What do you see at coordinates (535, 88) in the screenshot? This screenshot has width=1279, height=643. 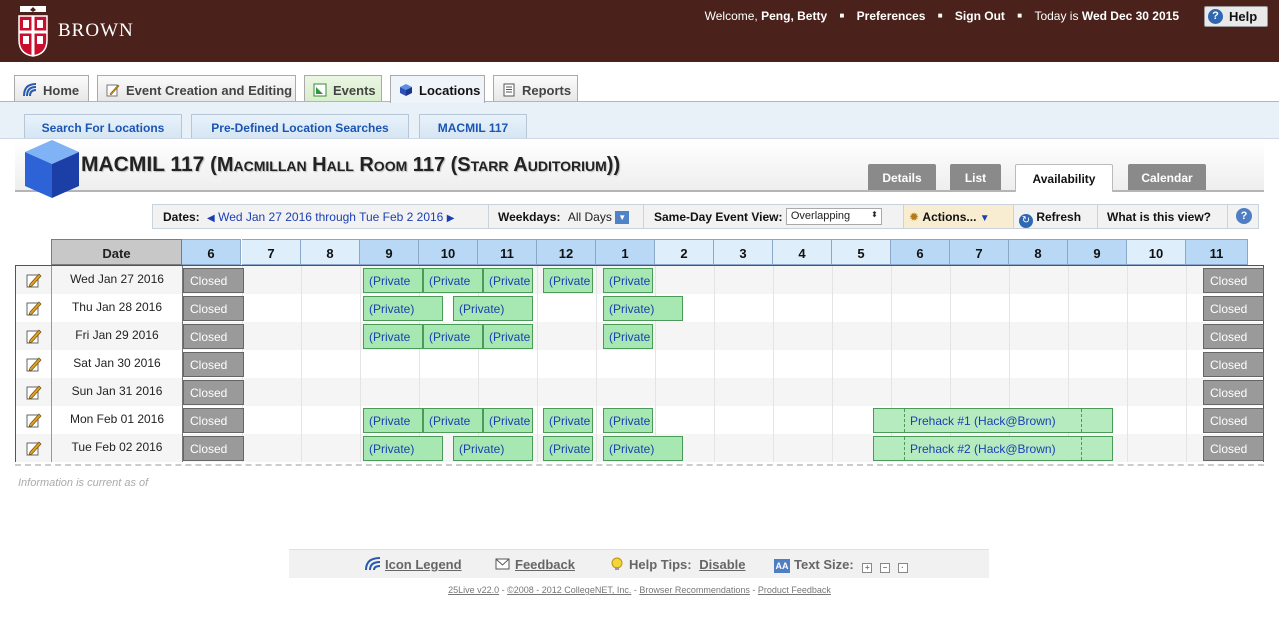 I see `tab-reports: Reports` at bounding box center [535, 88].